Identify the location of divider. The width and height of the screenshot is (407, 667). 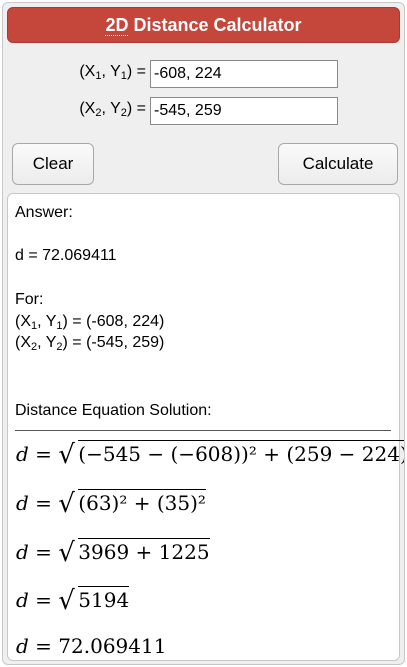
(203, 430).